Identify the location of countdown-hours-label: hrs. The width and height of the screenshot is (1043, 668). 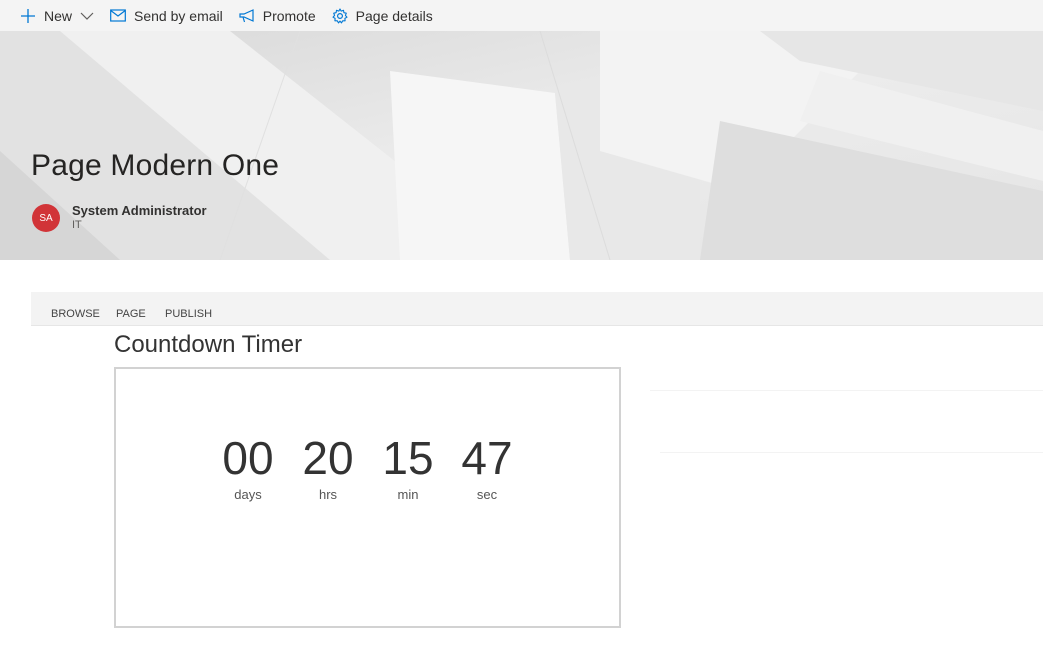
(328, 494).